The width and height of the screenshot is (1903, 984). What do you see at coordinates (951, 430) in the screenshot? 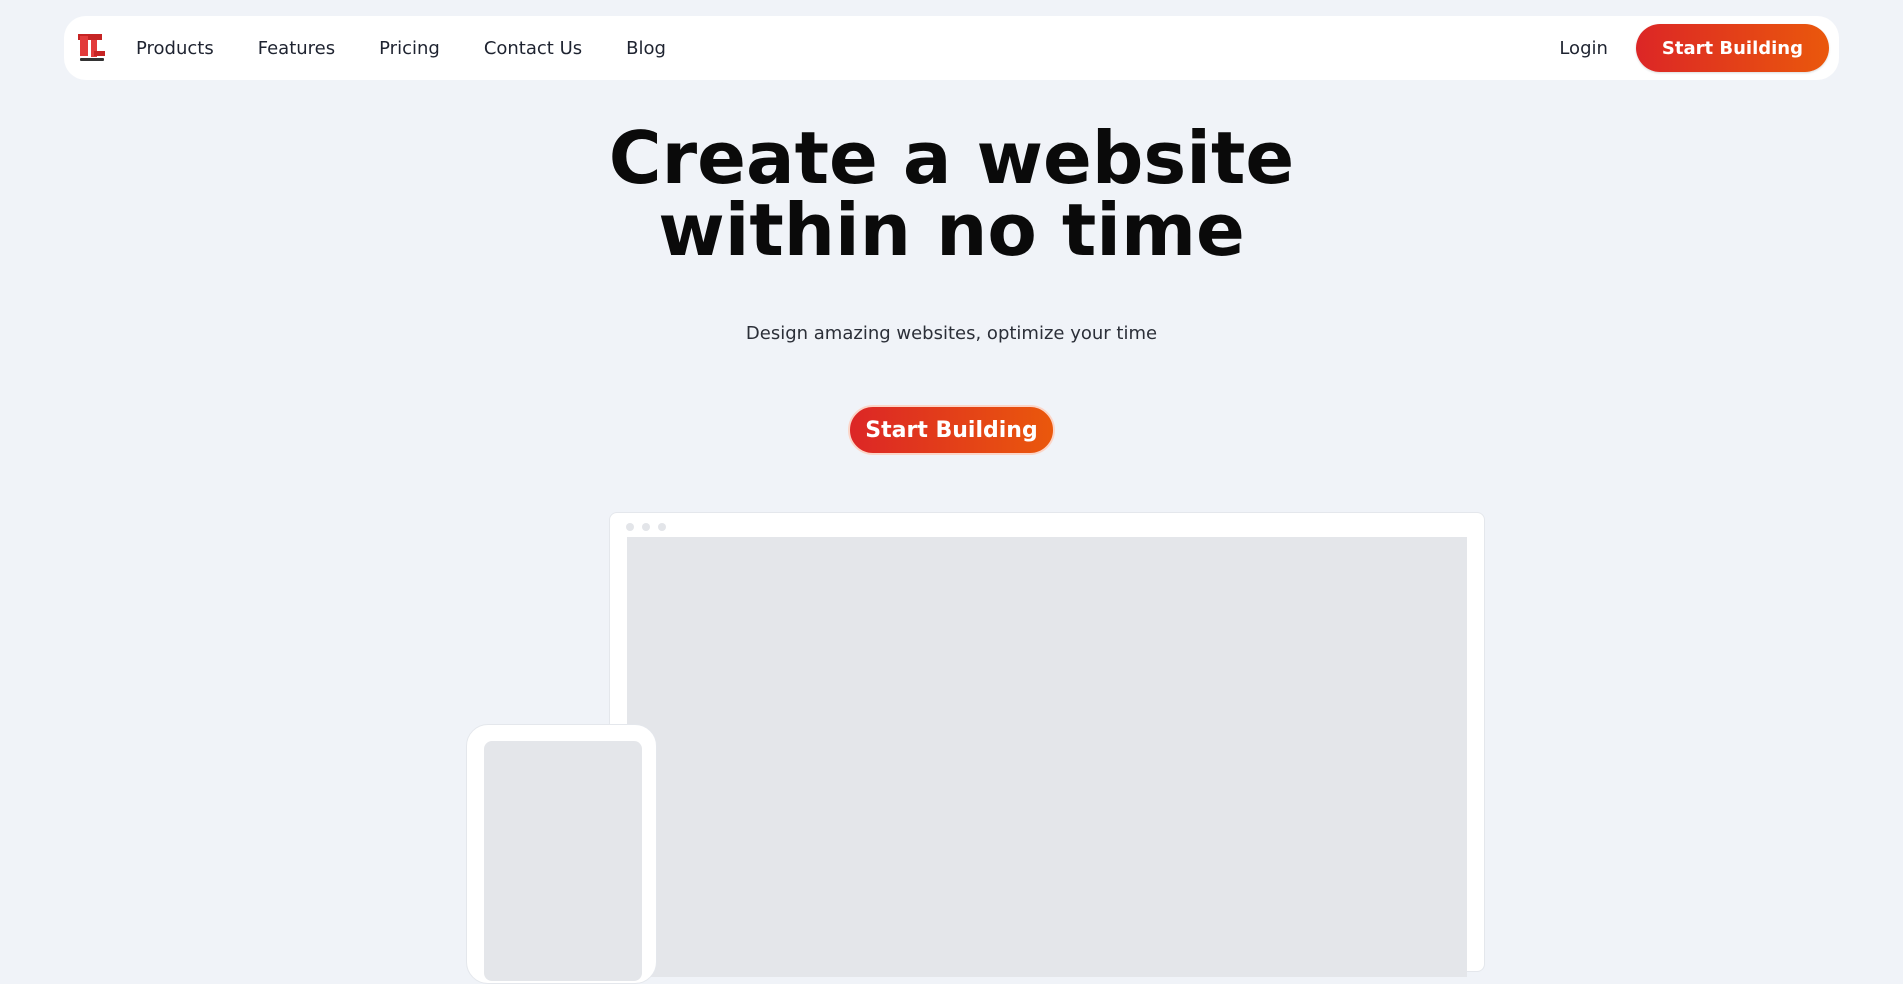
I see `start-building-hero-button: Start Building` at bounding box center [951, 430].